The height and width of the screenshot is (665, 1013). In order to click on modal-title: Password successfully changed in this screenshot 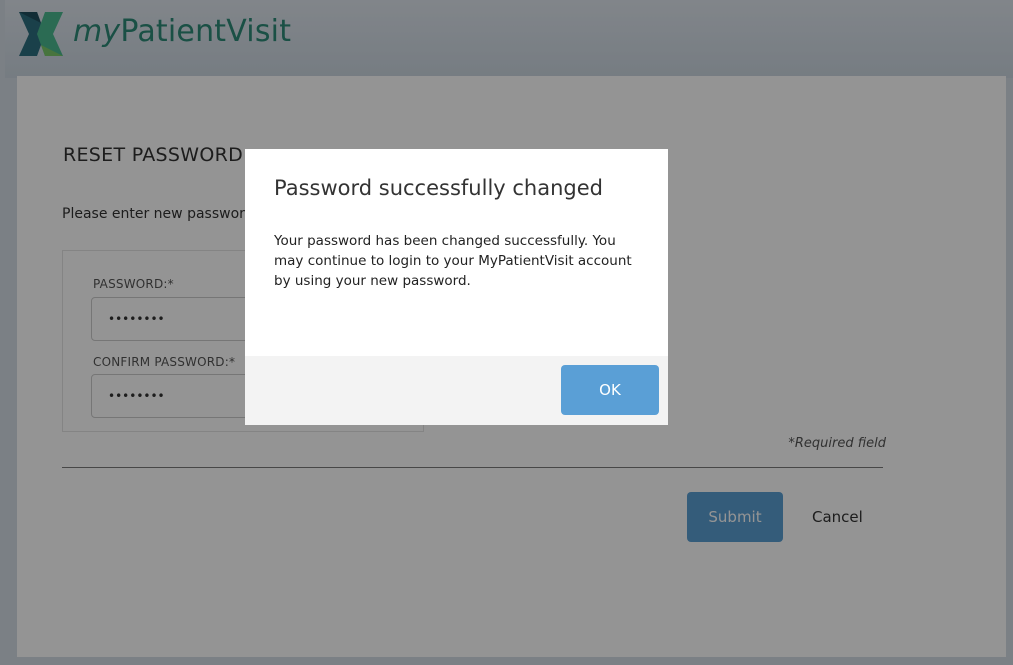, I will do `click(438, 188)`.